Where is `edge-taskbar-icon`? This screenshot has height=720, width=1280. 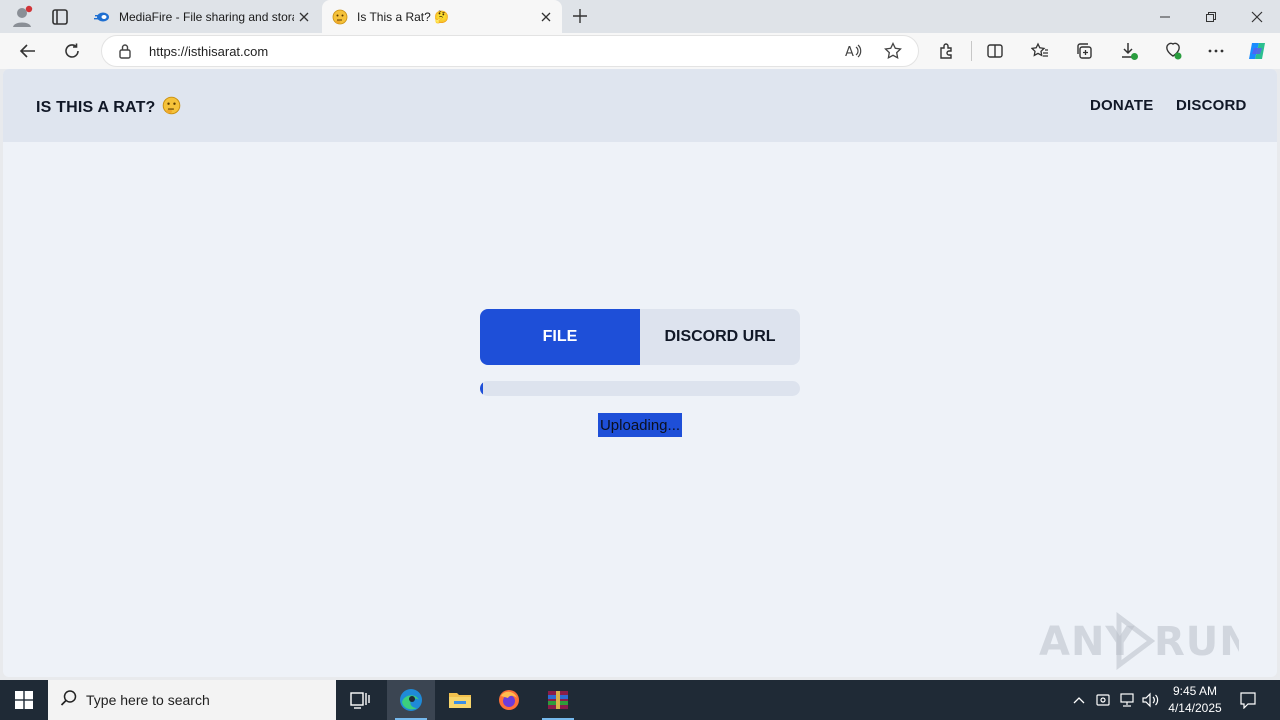 edge-taskbar-icon is located at coordinates (411, 700).